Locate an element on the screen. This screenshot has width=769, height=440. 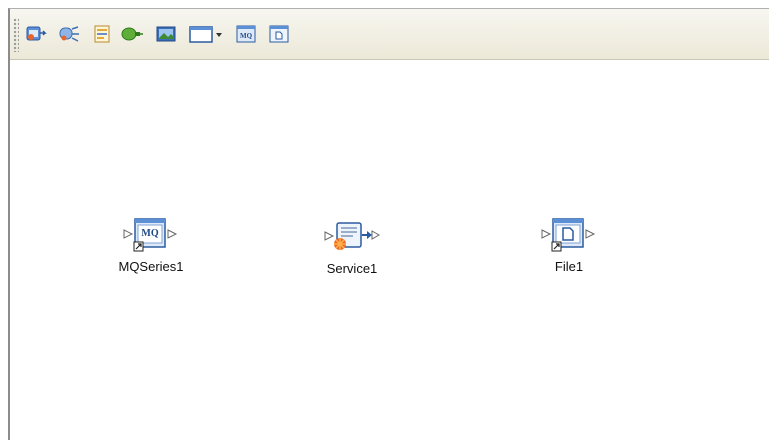
file-adapter-icon is located at coordinates (279, 34).